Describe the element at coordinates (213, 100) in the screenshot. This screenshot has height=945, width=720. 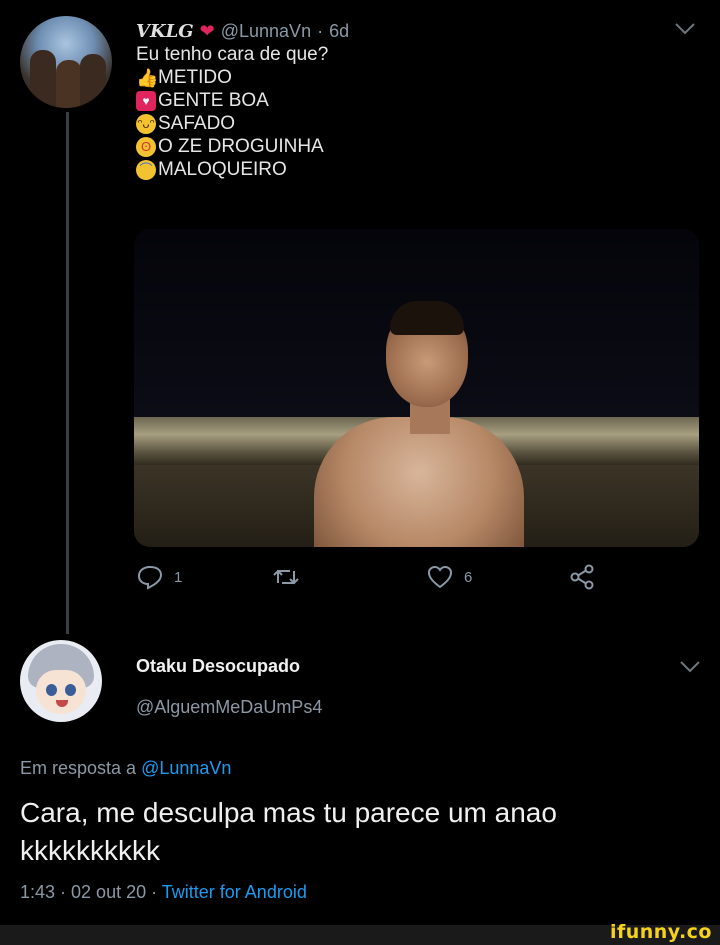
I see `option-label: GENTE BOA` at that location.